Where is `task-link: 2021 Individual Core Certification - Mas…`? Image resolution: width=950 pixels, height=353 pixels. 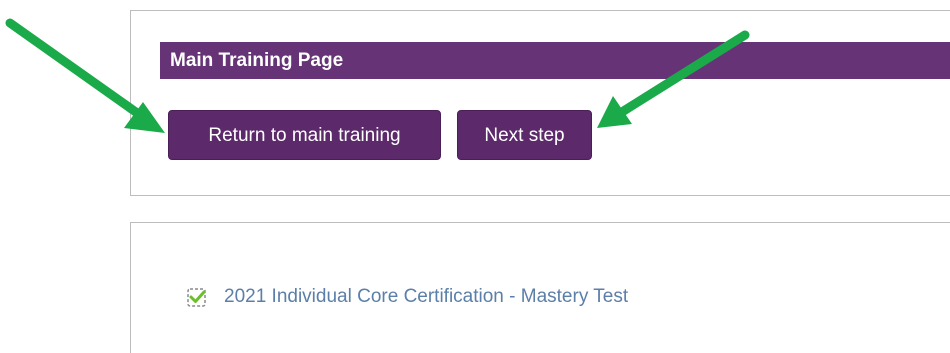
task-link: 2021 Individual Core Certification - Mas… is located at coordinates (426, 297).